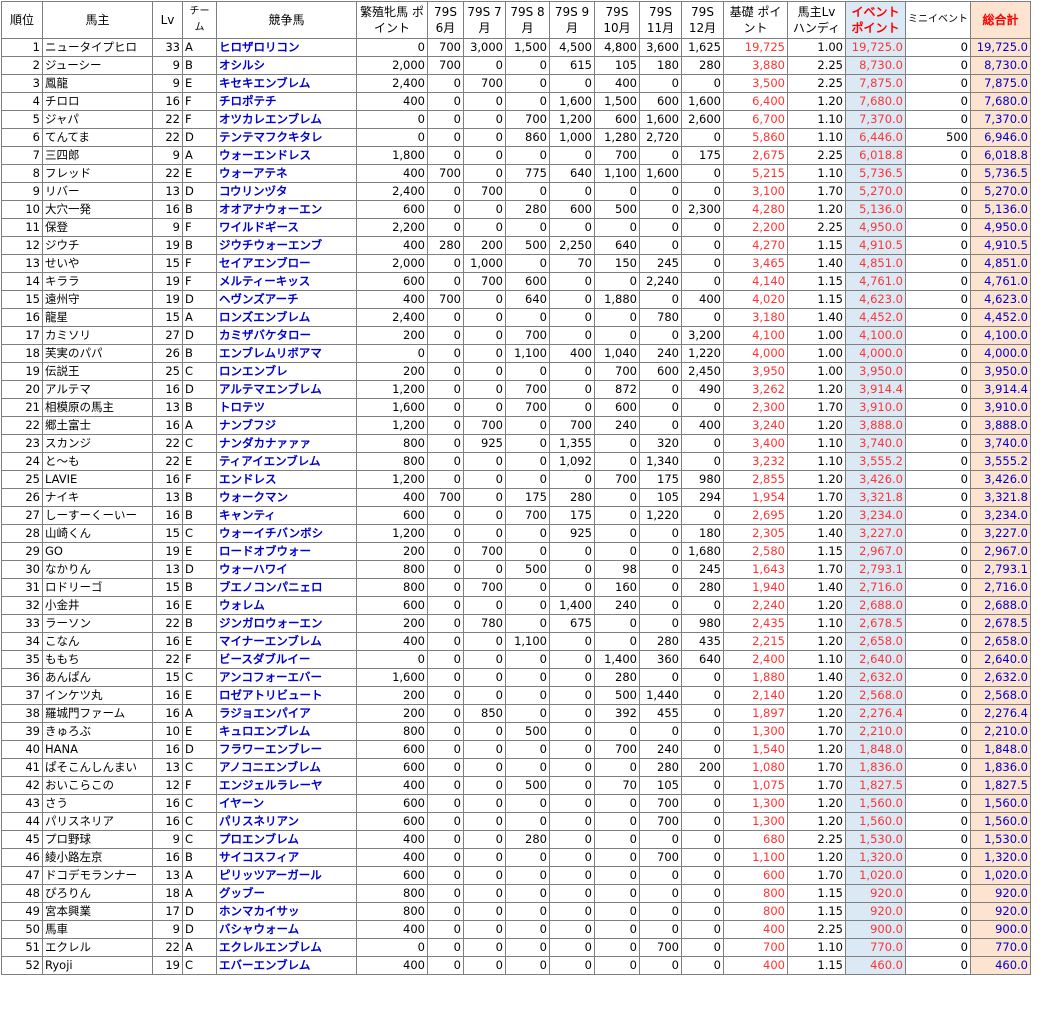 The height and width of the screenshot is (1028, 1047). Describe the element at coordinates (755, 65) in the screenshot. I see `base-points-cell: 3,880` at that location.